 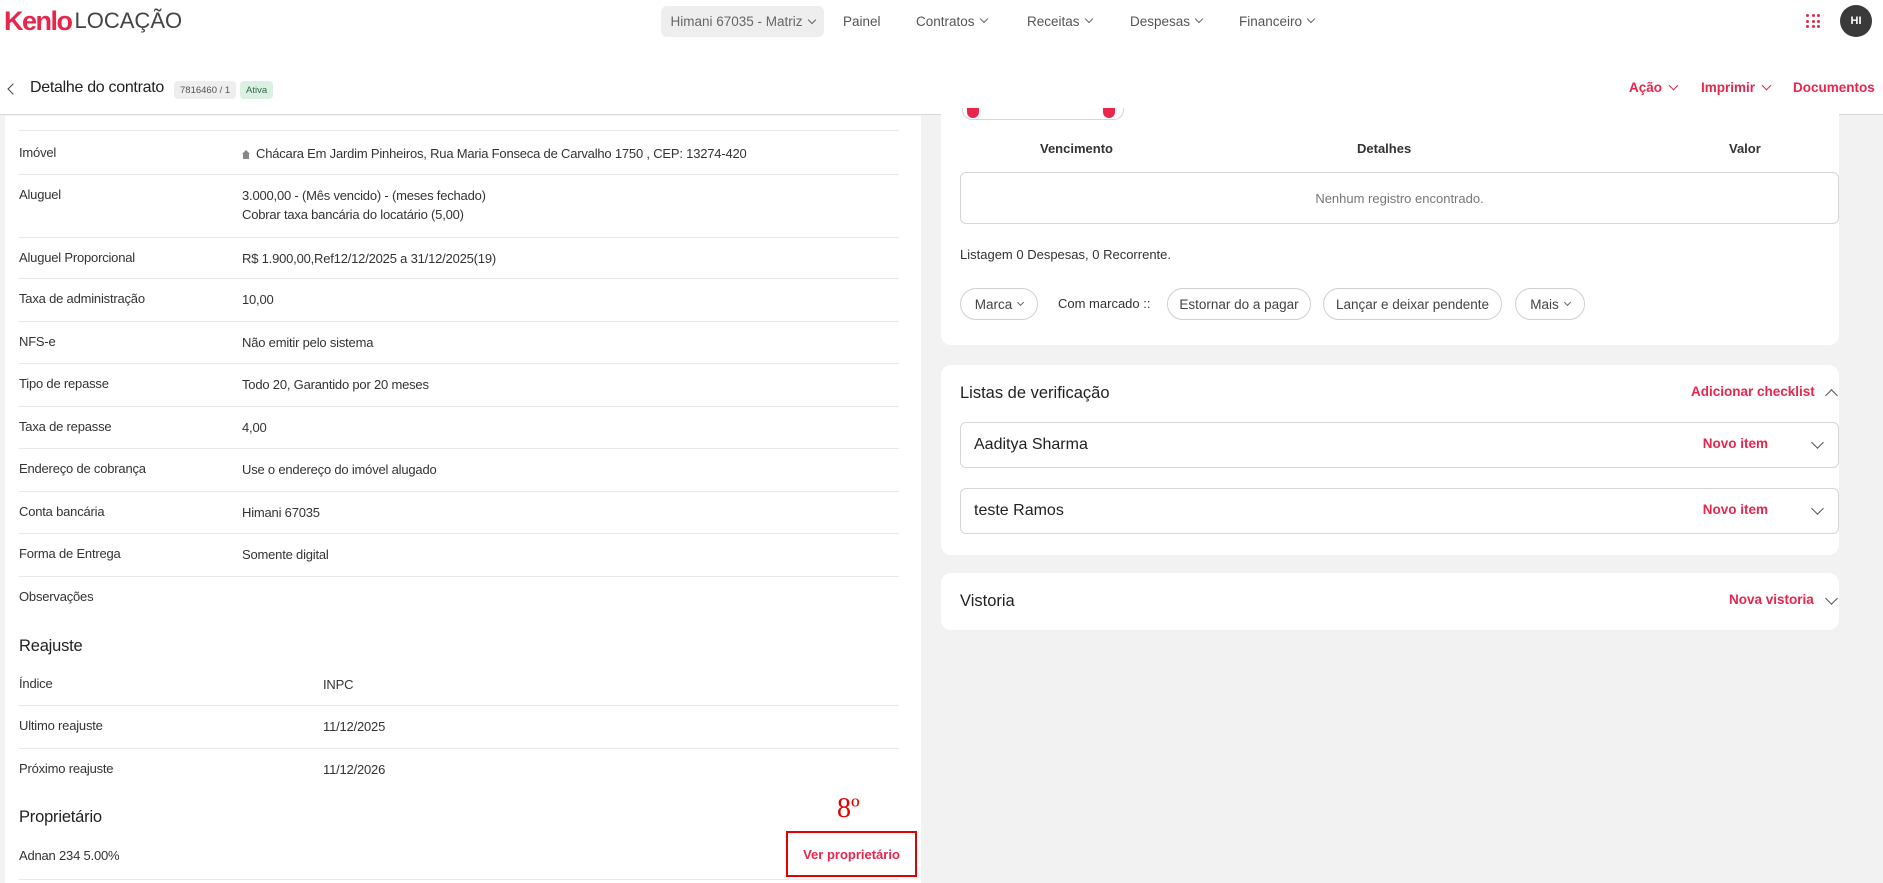 What do you see at coordinates (1856, 21) in the screenshot?
I see `avatar: HI` at bounding box center [1856, 21].